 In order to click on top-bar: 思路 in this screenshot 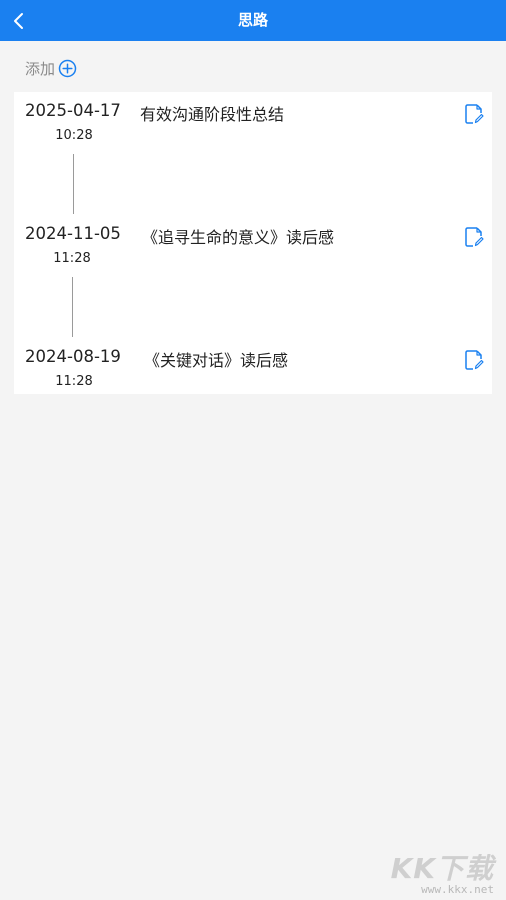, I will do `click(253, 20)`.